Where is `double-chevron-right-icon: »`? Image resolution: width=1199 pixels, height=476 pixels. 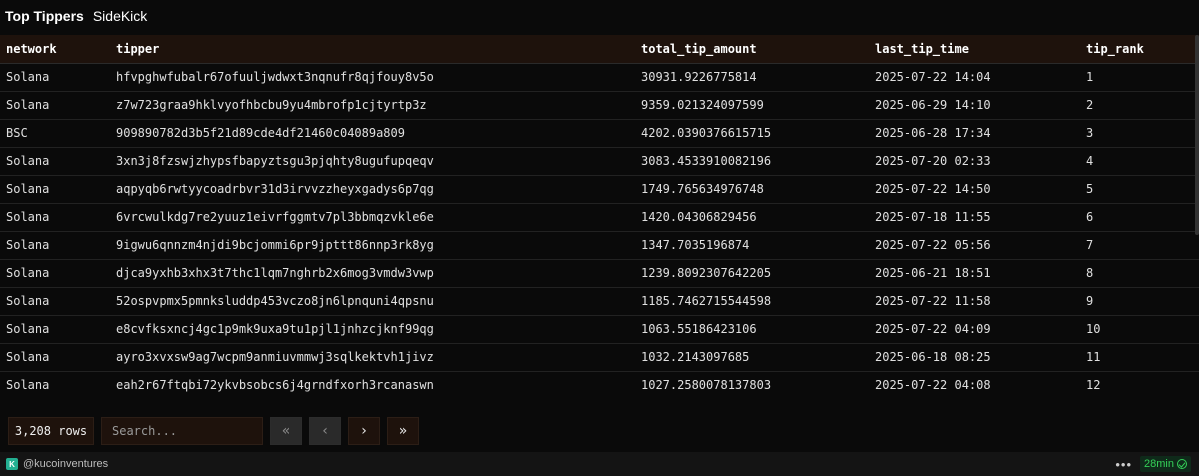 double-chevron-right-icon: » is located at coordinates (403, 431).